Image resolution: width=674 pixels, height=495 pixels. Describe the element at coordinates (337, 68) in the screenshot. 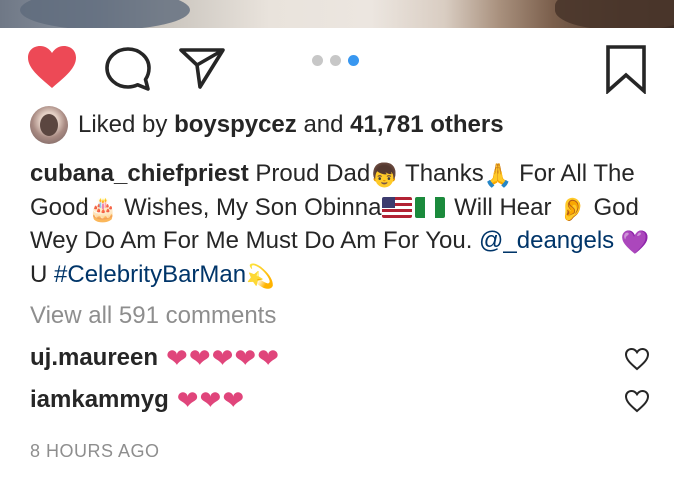

I see `action-bar` at that location.